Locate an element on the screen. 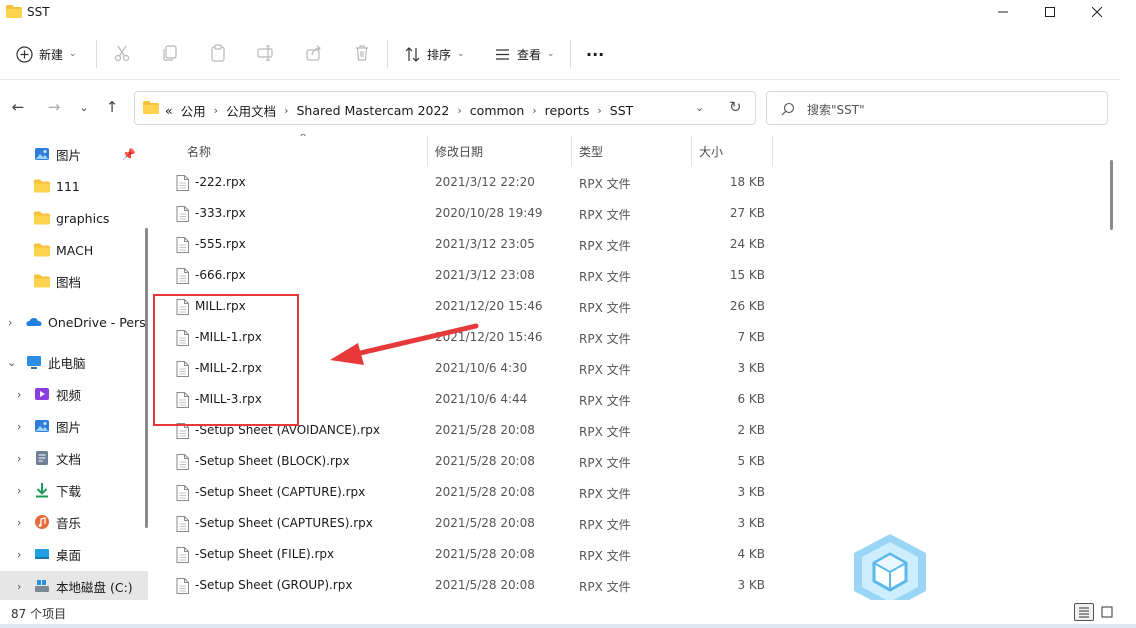 The width and height of the screenshot is (1136, 628). sidebar-item-pictures: › 图片 is located at coordinates (74, 426).